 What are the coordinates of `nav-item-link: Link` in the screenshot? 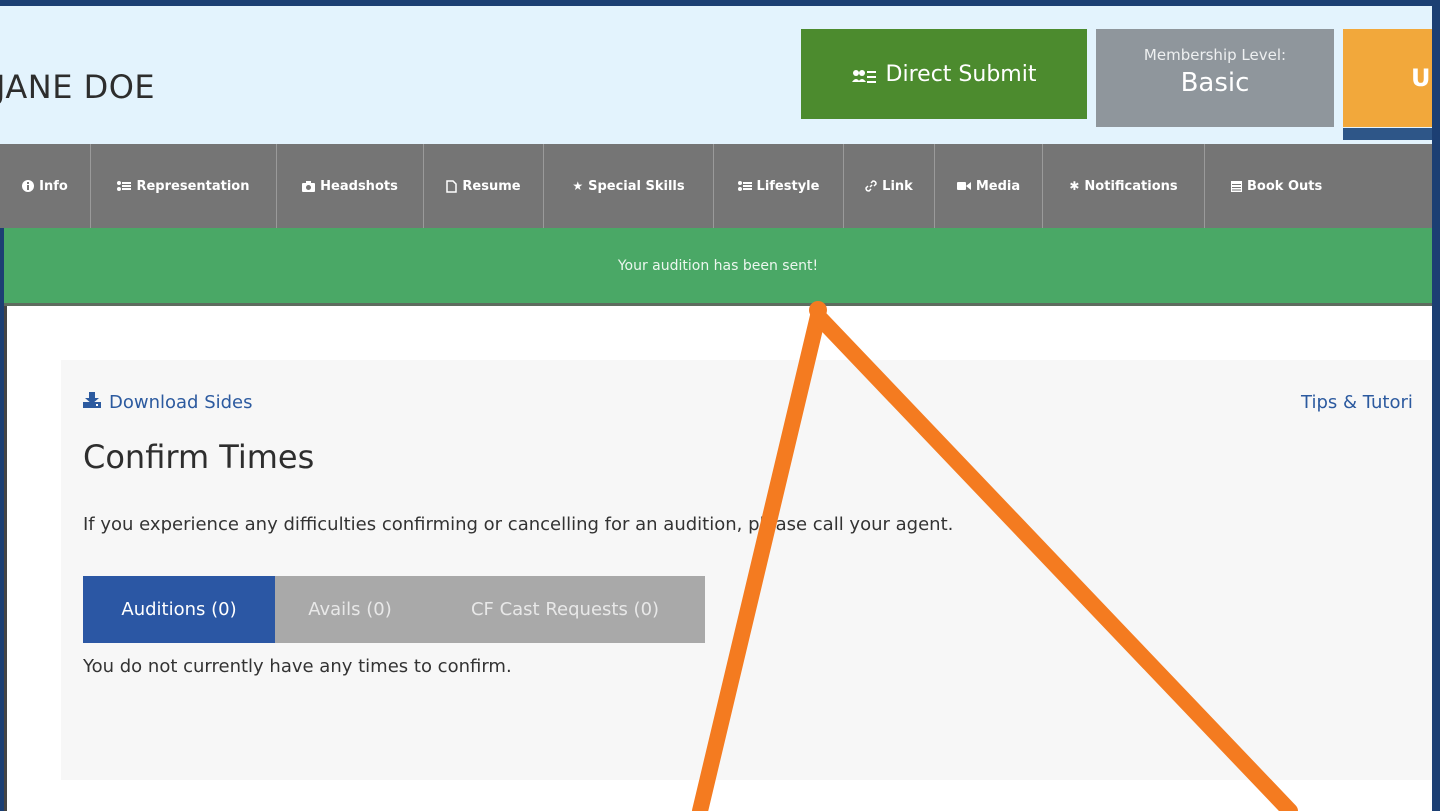 It's located at (889, 186).